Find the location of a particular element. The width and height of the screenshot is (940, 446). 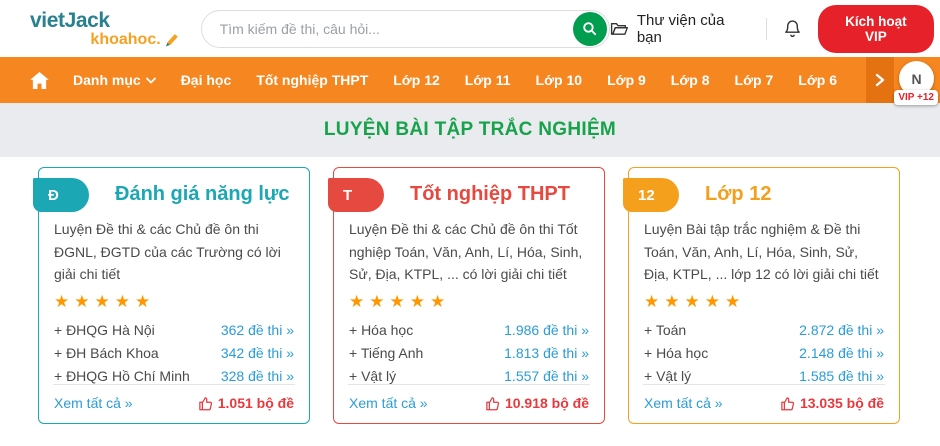

card-title: Tốt nghiệp THPT is located at coordinates (490, 194).